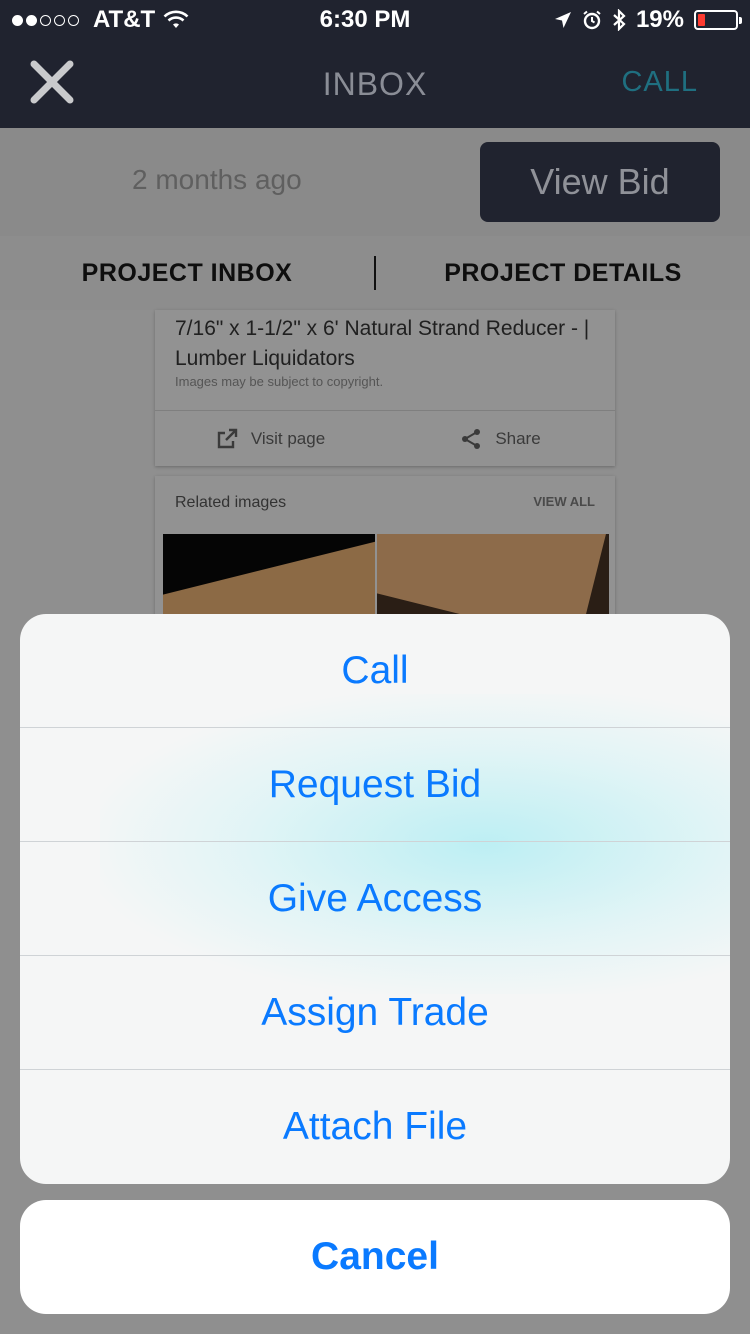 The height and width of the screenshot is (1334, 750). I want to click on visit-page-label: Visit page, so click(288, 438).